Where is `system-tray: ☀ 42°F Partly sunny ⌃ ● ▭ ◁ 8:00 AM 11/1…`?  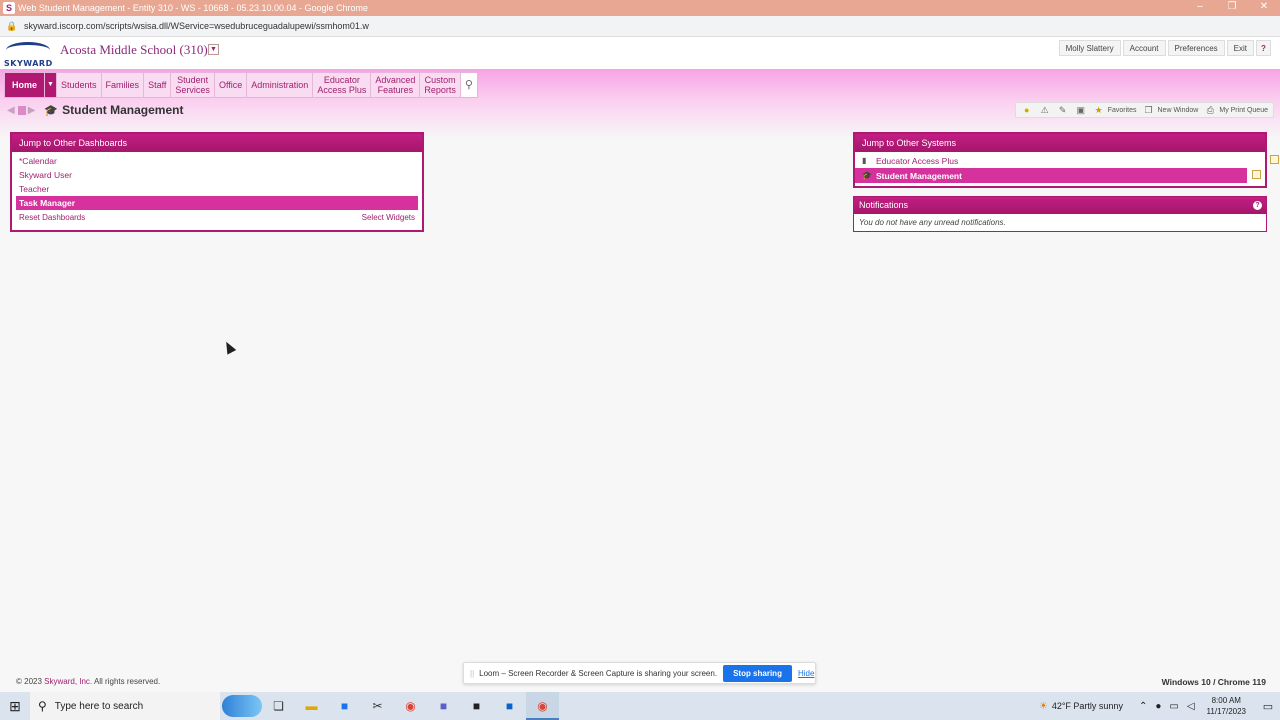 system-tray: ☀ 42°F Partly sunny ⌃ ● ▭ ◁ 8:00 AM 11/1… is located at coordinates (1157, 706).